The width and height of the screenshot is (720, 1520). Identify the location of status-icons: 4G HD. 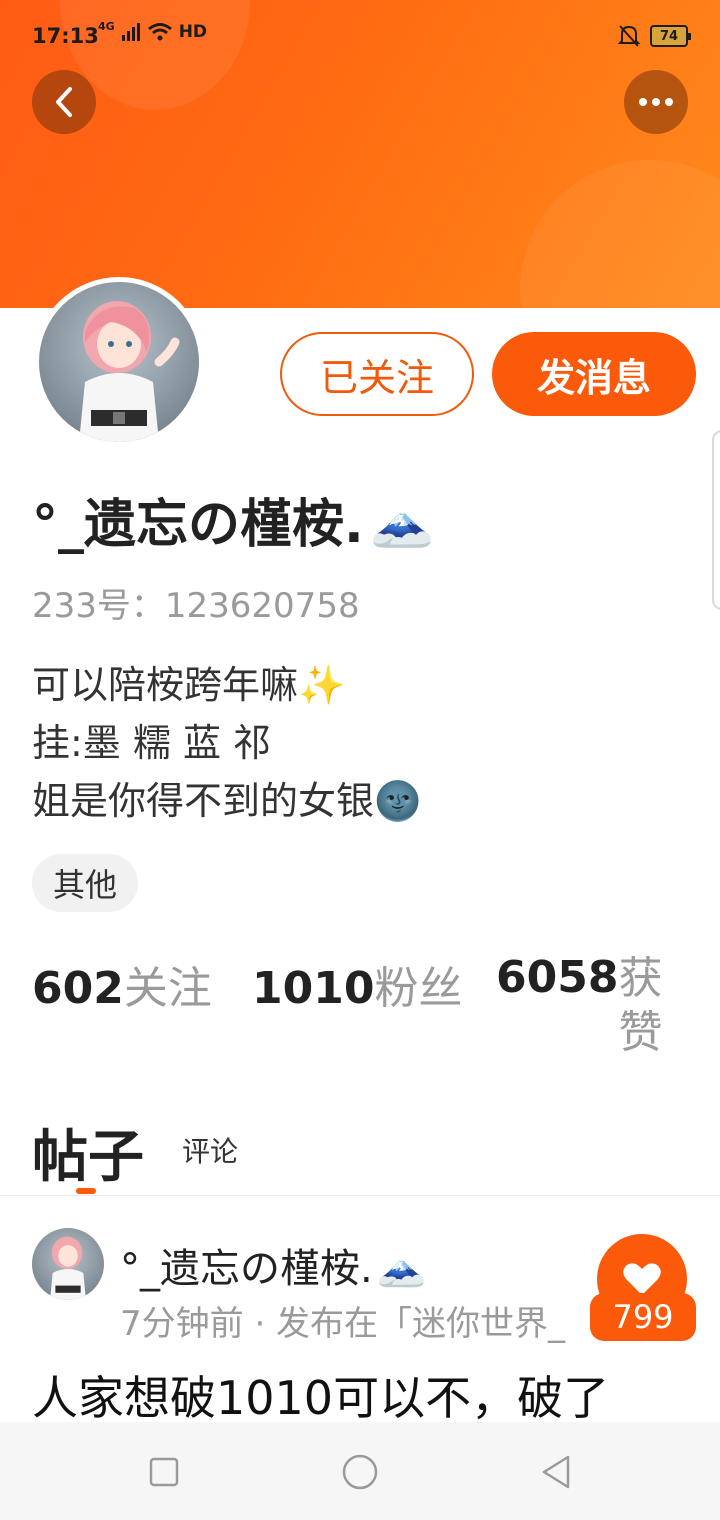
(153, 31).